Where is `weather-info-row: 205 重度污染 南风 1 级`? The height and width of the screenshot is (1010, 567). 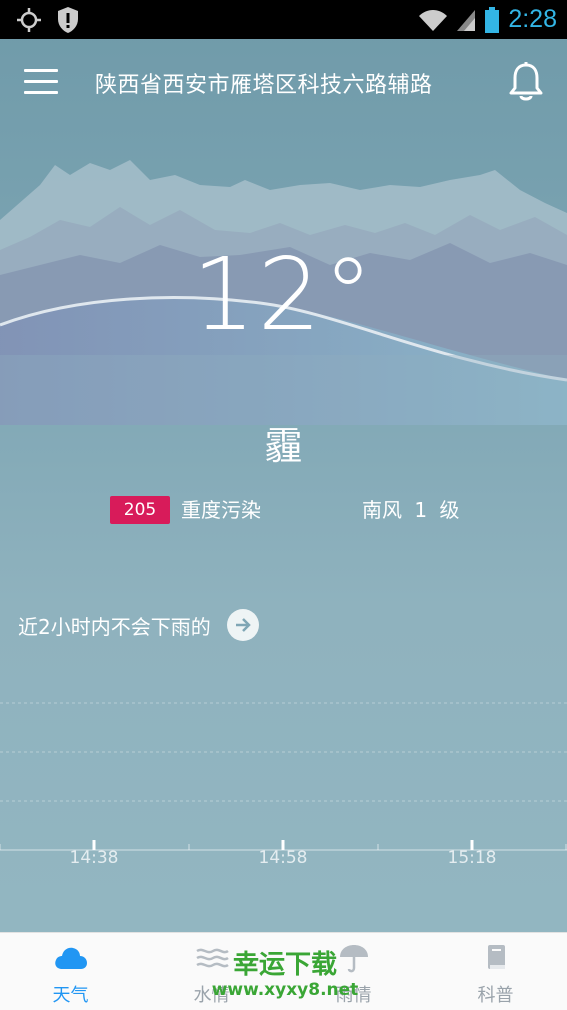
weather-info-row: 205 重度污染 南风 1 级 is located at coordinates (283, 511).